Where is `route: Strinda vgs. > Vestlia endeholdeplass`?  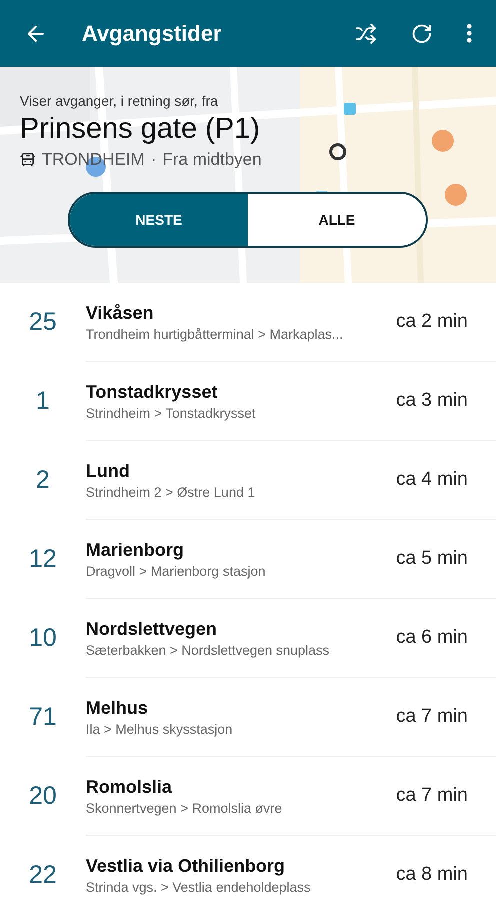
route: Strinda vgs. > Vestlia endeholdeplass is located at coordinates (199, 887).